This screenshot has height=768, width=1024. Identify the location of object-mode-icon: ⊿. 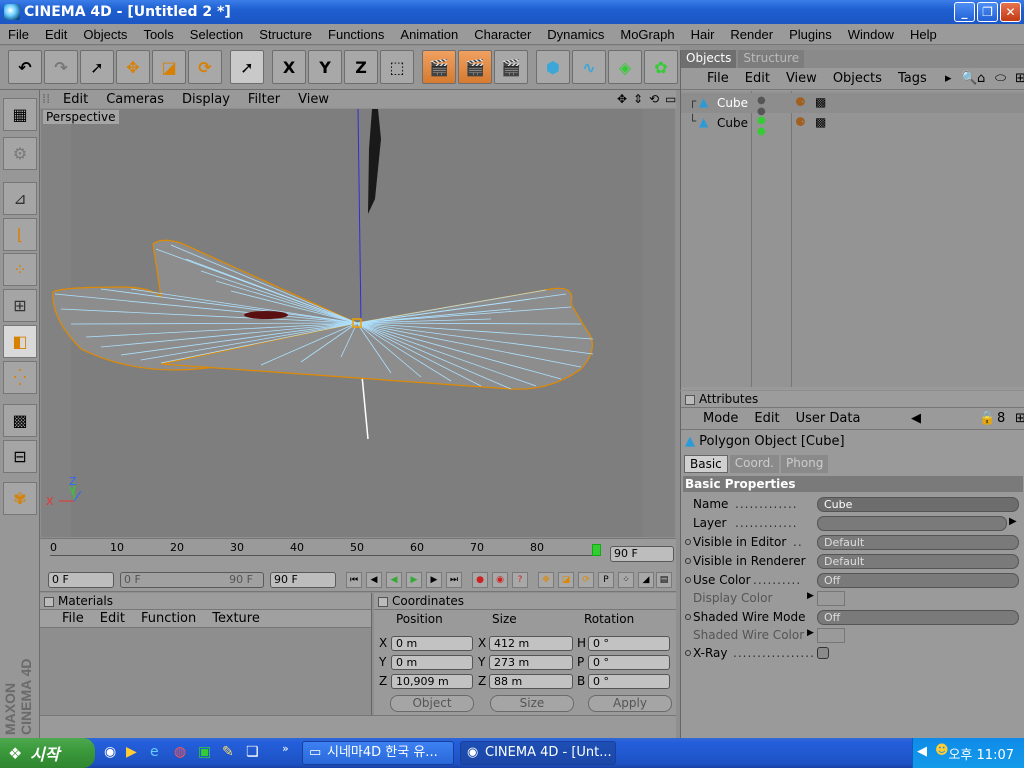
(20, 198).